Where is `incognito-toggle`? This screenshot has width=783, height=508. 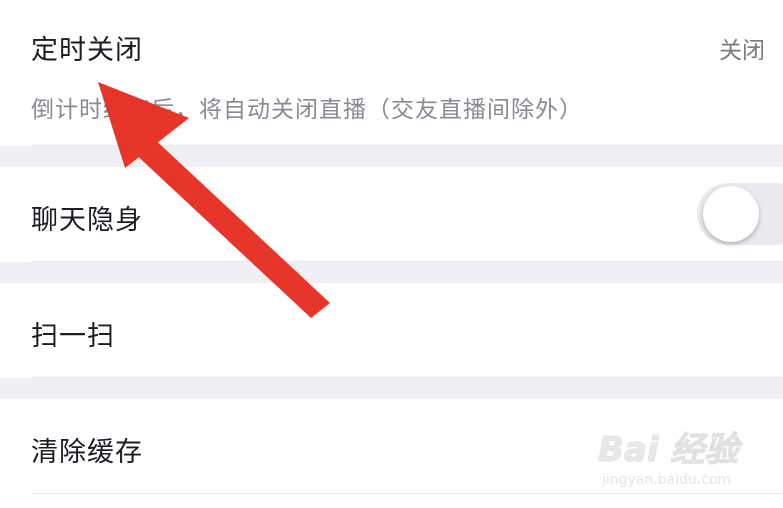 incognito-toggle is located at coordinates (740, 214).